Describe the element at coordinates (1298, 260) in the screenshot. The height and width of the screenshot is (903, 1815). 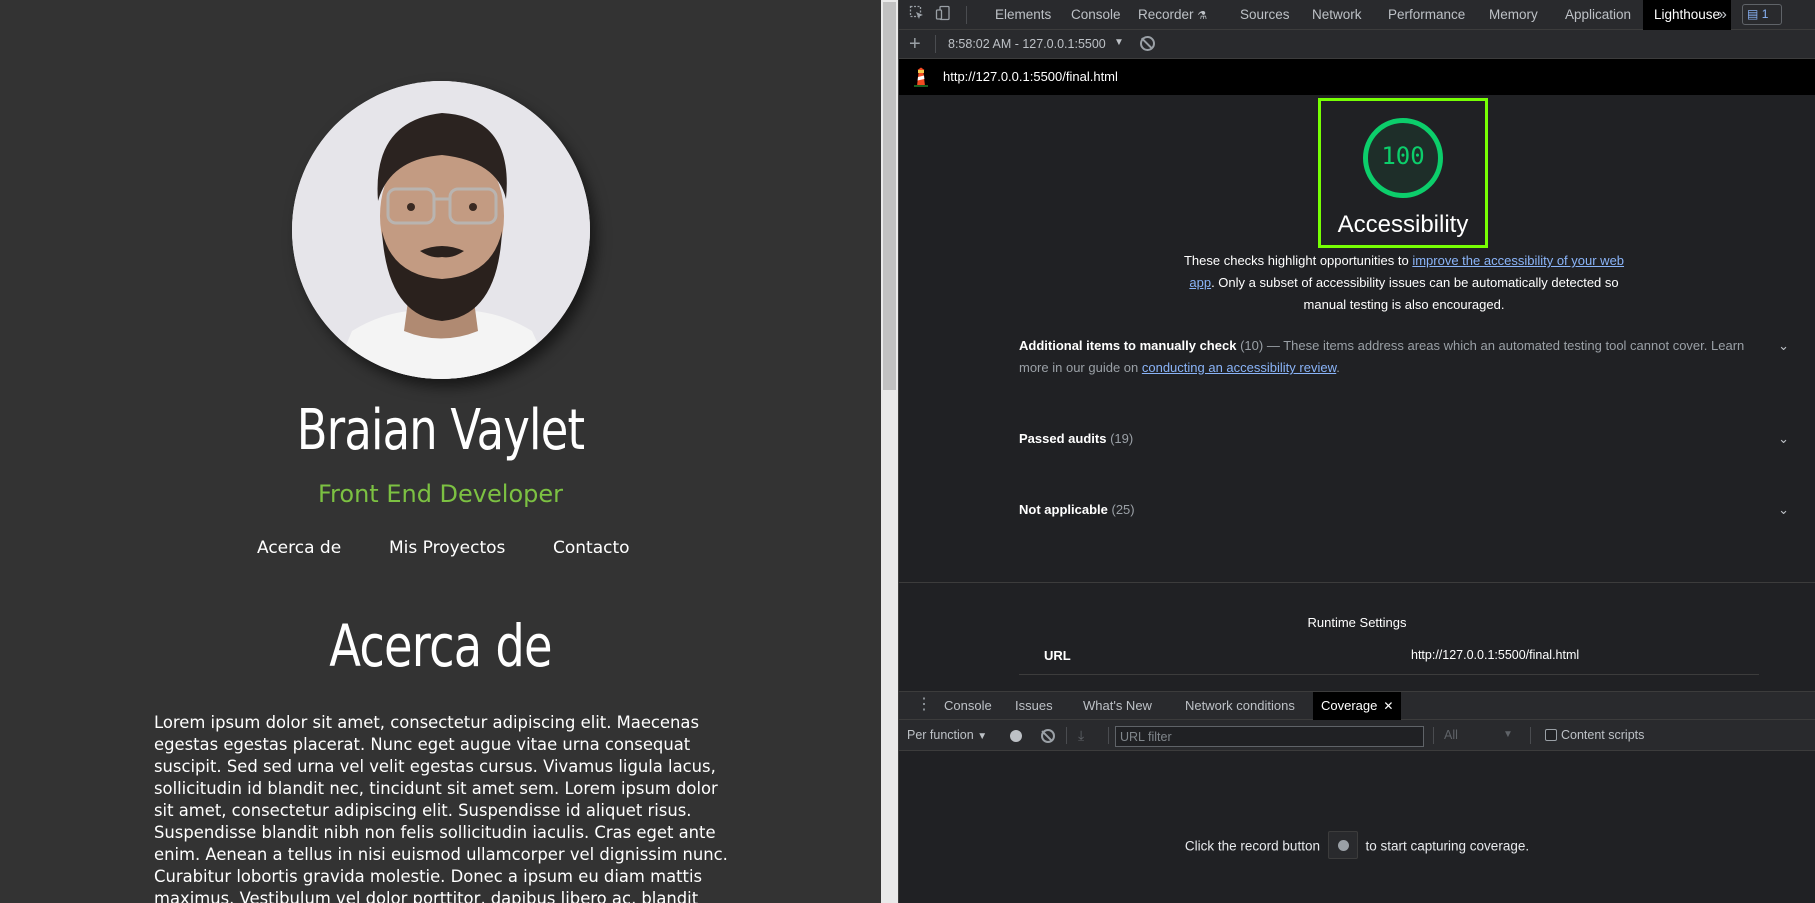
I see `desc-text-before: These checks highlight opportunities to` at that location.